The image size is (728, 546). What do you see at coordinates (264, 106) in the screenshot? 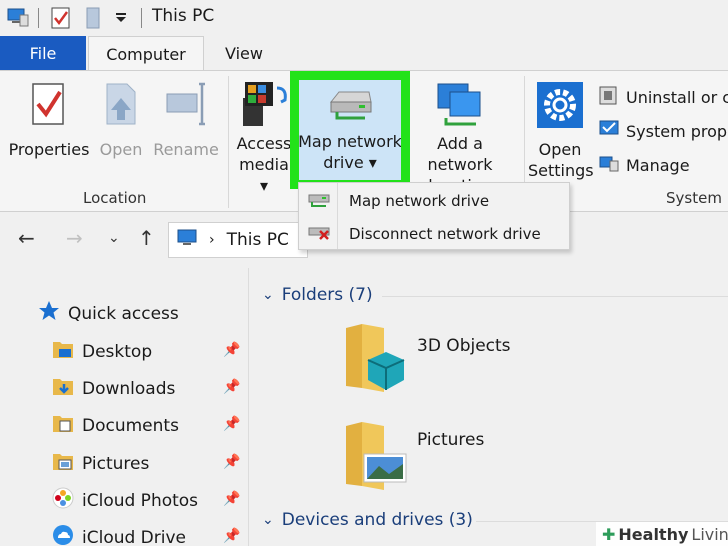
I see `media-server-icon` at bounding box center [264, 106].